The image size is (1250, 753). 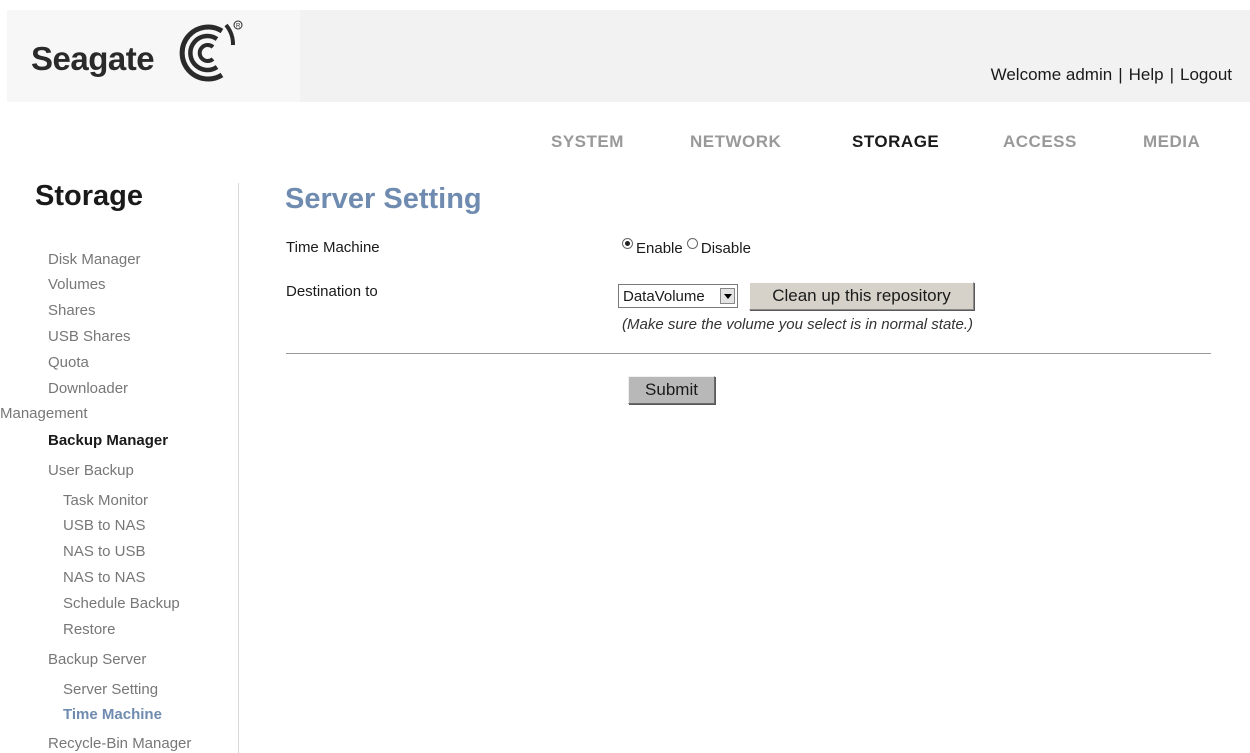 I want to click on tab-access: ACCESS, so click(x=1040, y=142).